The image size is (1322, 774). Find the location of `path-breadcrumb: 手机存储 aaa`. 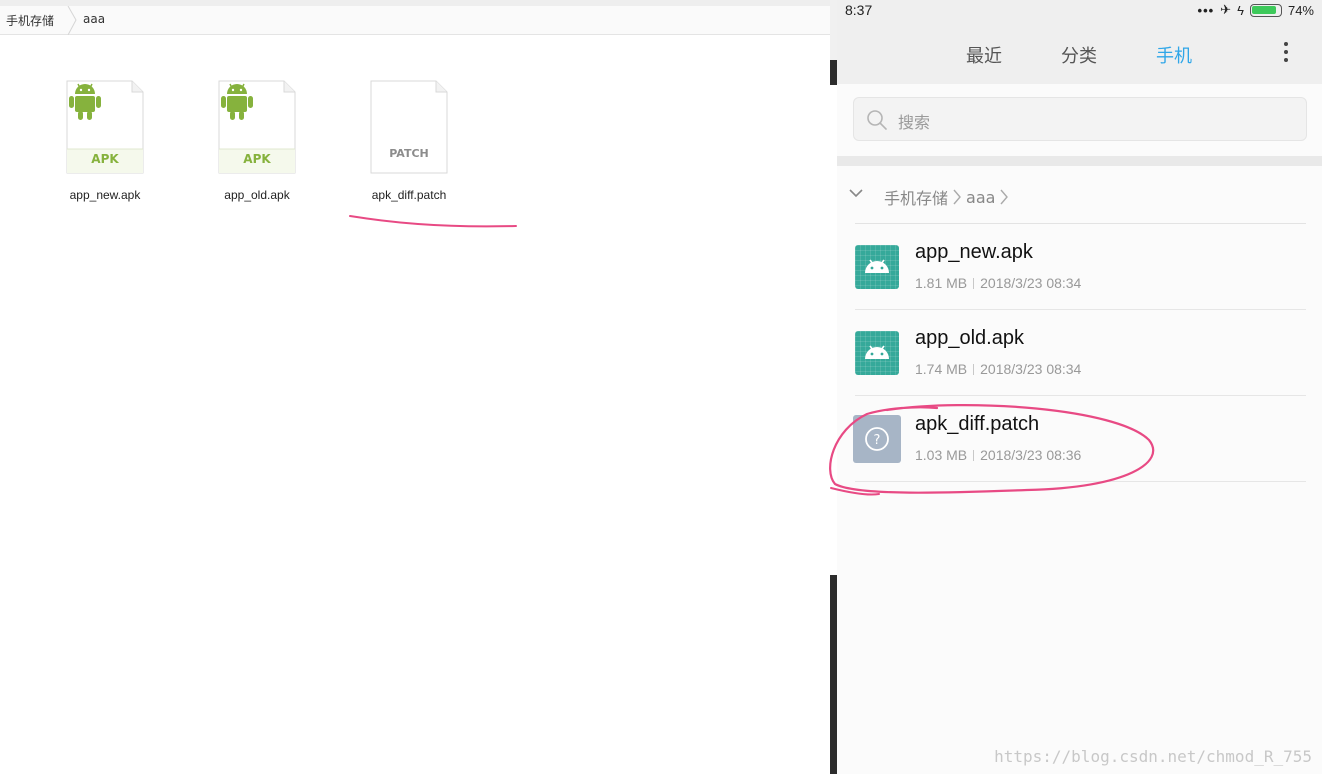

path-breadcrumb: 手机存储 aaa is located at coordinates (946, 197).